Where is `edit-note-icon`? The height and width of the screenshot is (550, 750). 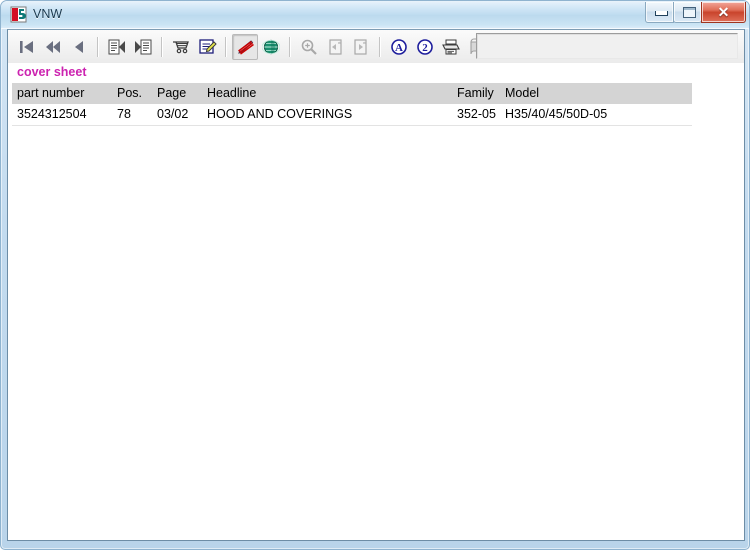
edit-note-icon is located at coordinates (207, 47).